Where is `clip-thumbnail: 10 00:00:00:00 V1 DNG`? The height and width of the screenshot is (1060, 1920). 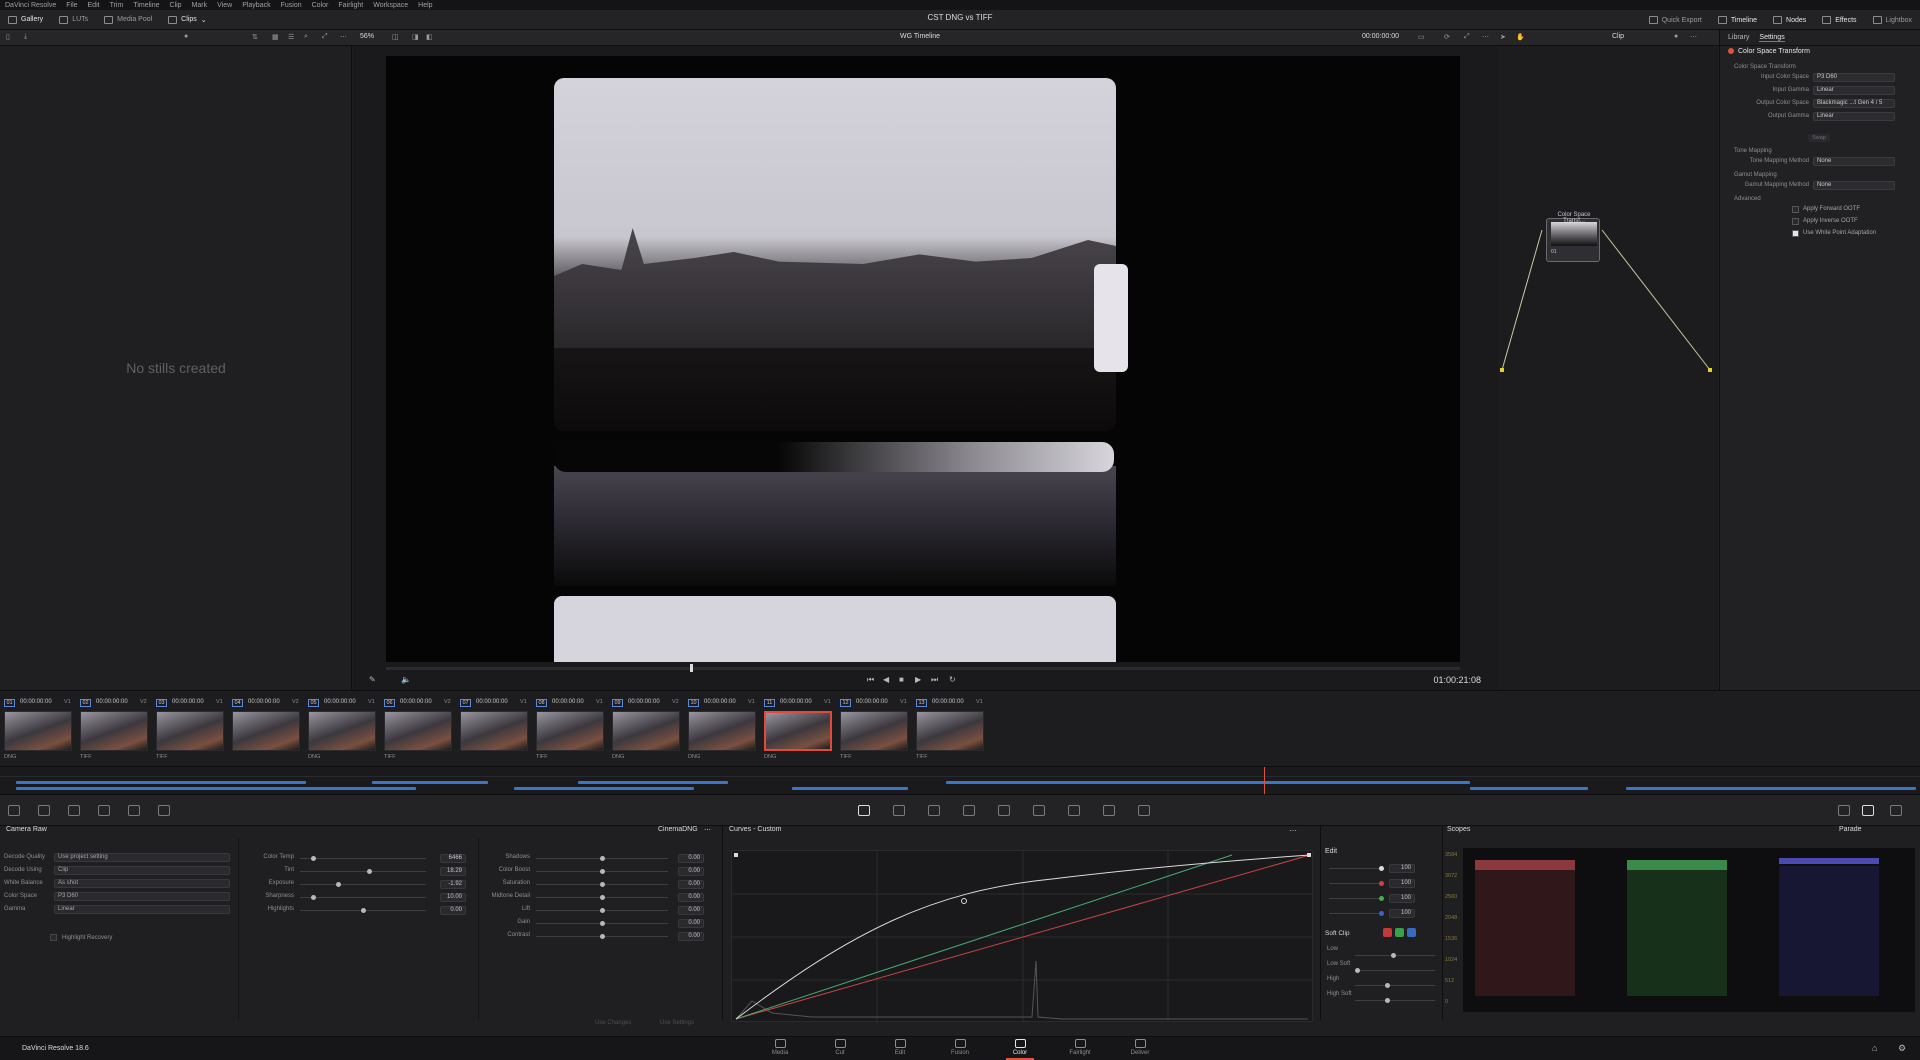
clip-thumbnail: 10 00:00:00:00 V1 DNG is located at coordinates (720, 726).